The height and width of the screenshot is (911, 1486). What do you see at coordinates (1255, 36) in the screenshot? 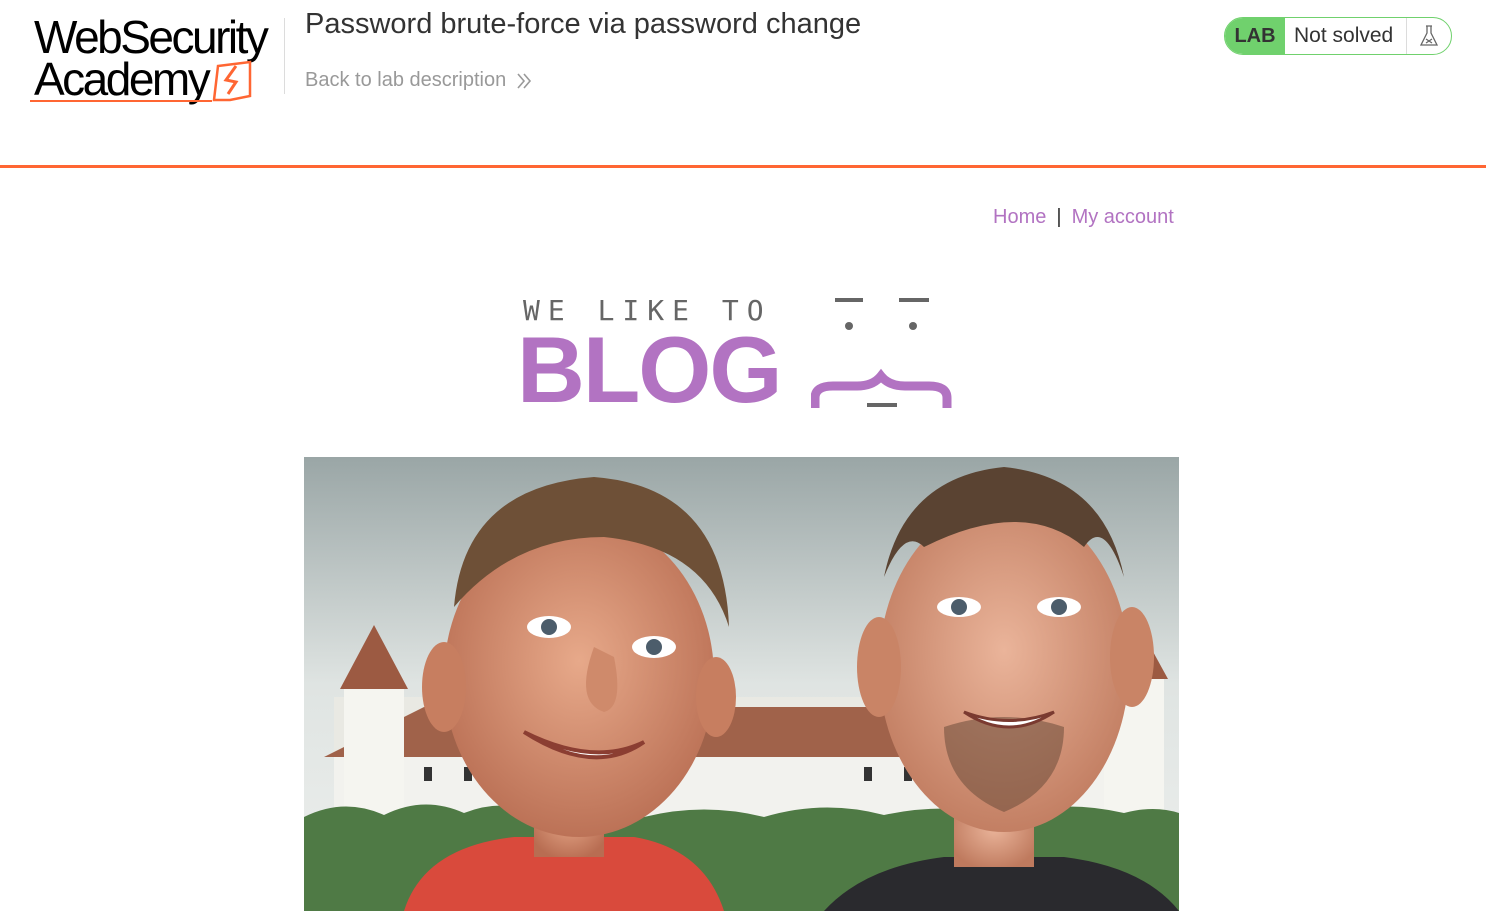
I see `lab-badge: LAB` at bounding box center [1255, 36].